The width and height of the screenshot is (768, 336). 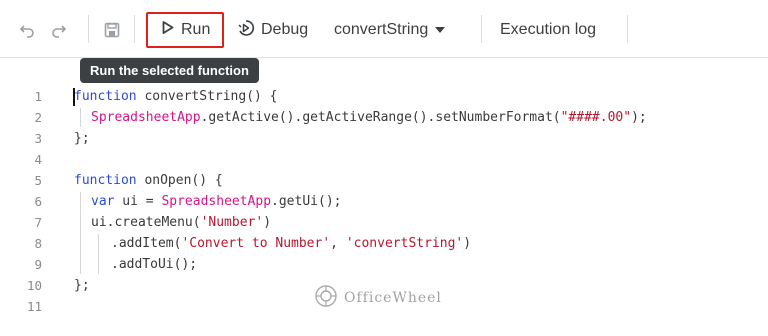 I want to click on function-selector: convertString, so click(x=390, y=30).